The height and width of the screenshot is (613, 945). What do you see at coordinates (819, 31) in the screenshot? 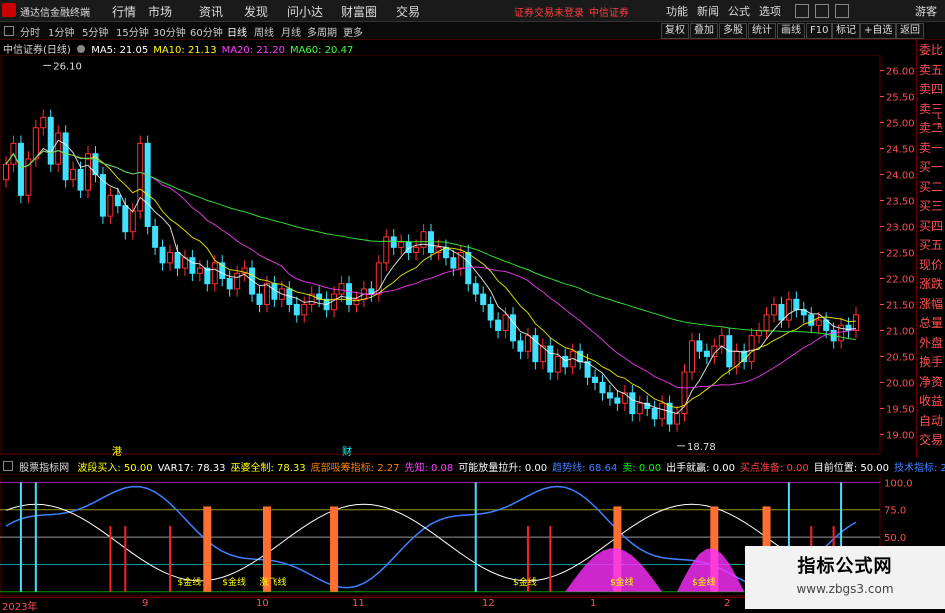
I see `f10-button: F10` at bounding box center [819, 31].